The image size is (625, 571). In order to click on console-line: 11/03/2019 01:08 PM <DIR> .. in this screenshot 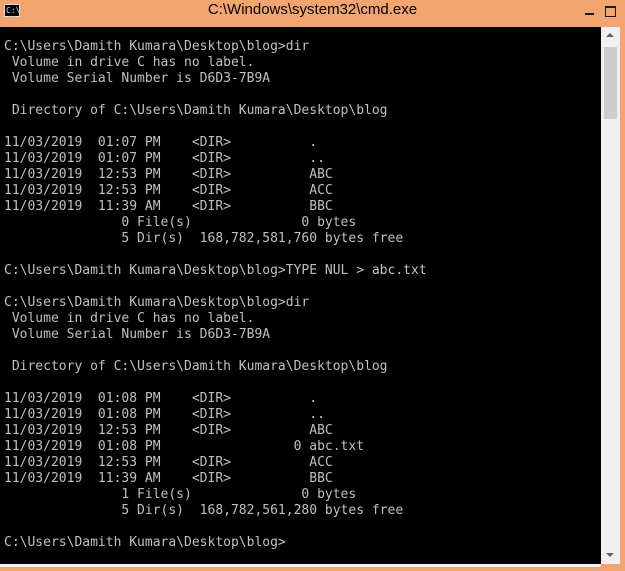, I will do `click(164, 414)`.